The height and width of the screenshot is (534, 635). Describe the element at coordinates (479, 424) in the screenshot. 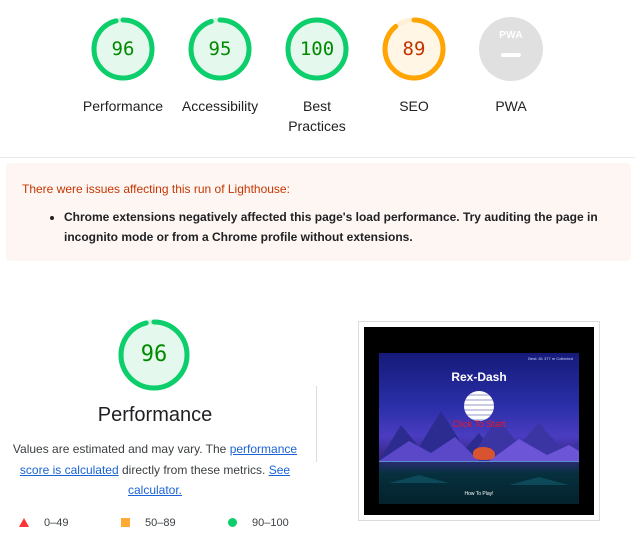

I see `click-to-start-text: Click To Start` at that location.